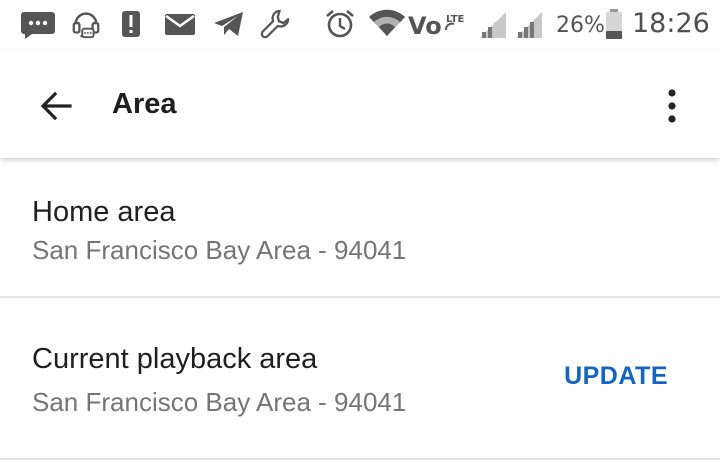  What do you see at coordinates (614, 24) in the screenshot?
I see `battery-icon` at bounding box center [614, 24].